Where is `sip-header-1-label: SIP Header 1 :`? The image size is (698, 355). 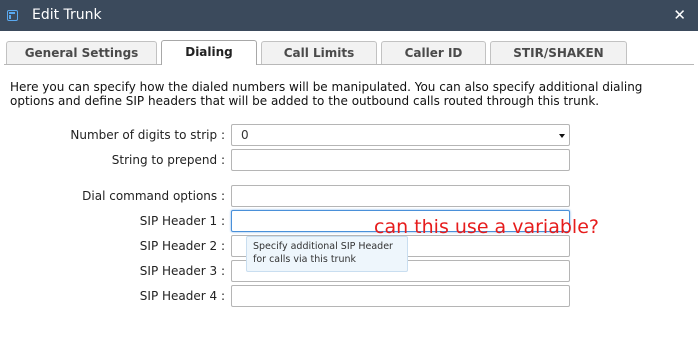 sip-header-1-label: SIP Header 1 : is located at coordinates (182, 221).